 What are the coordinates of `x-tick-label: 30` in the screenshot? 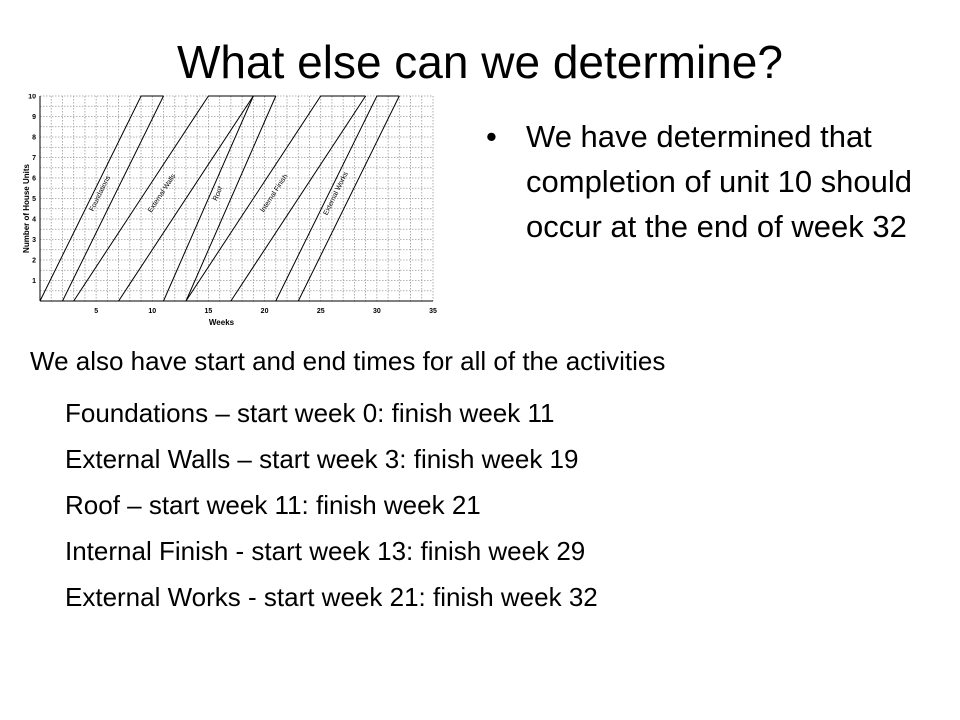 It's located at (377, 311).